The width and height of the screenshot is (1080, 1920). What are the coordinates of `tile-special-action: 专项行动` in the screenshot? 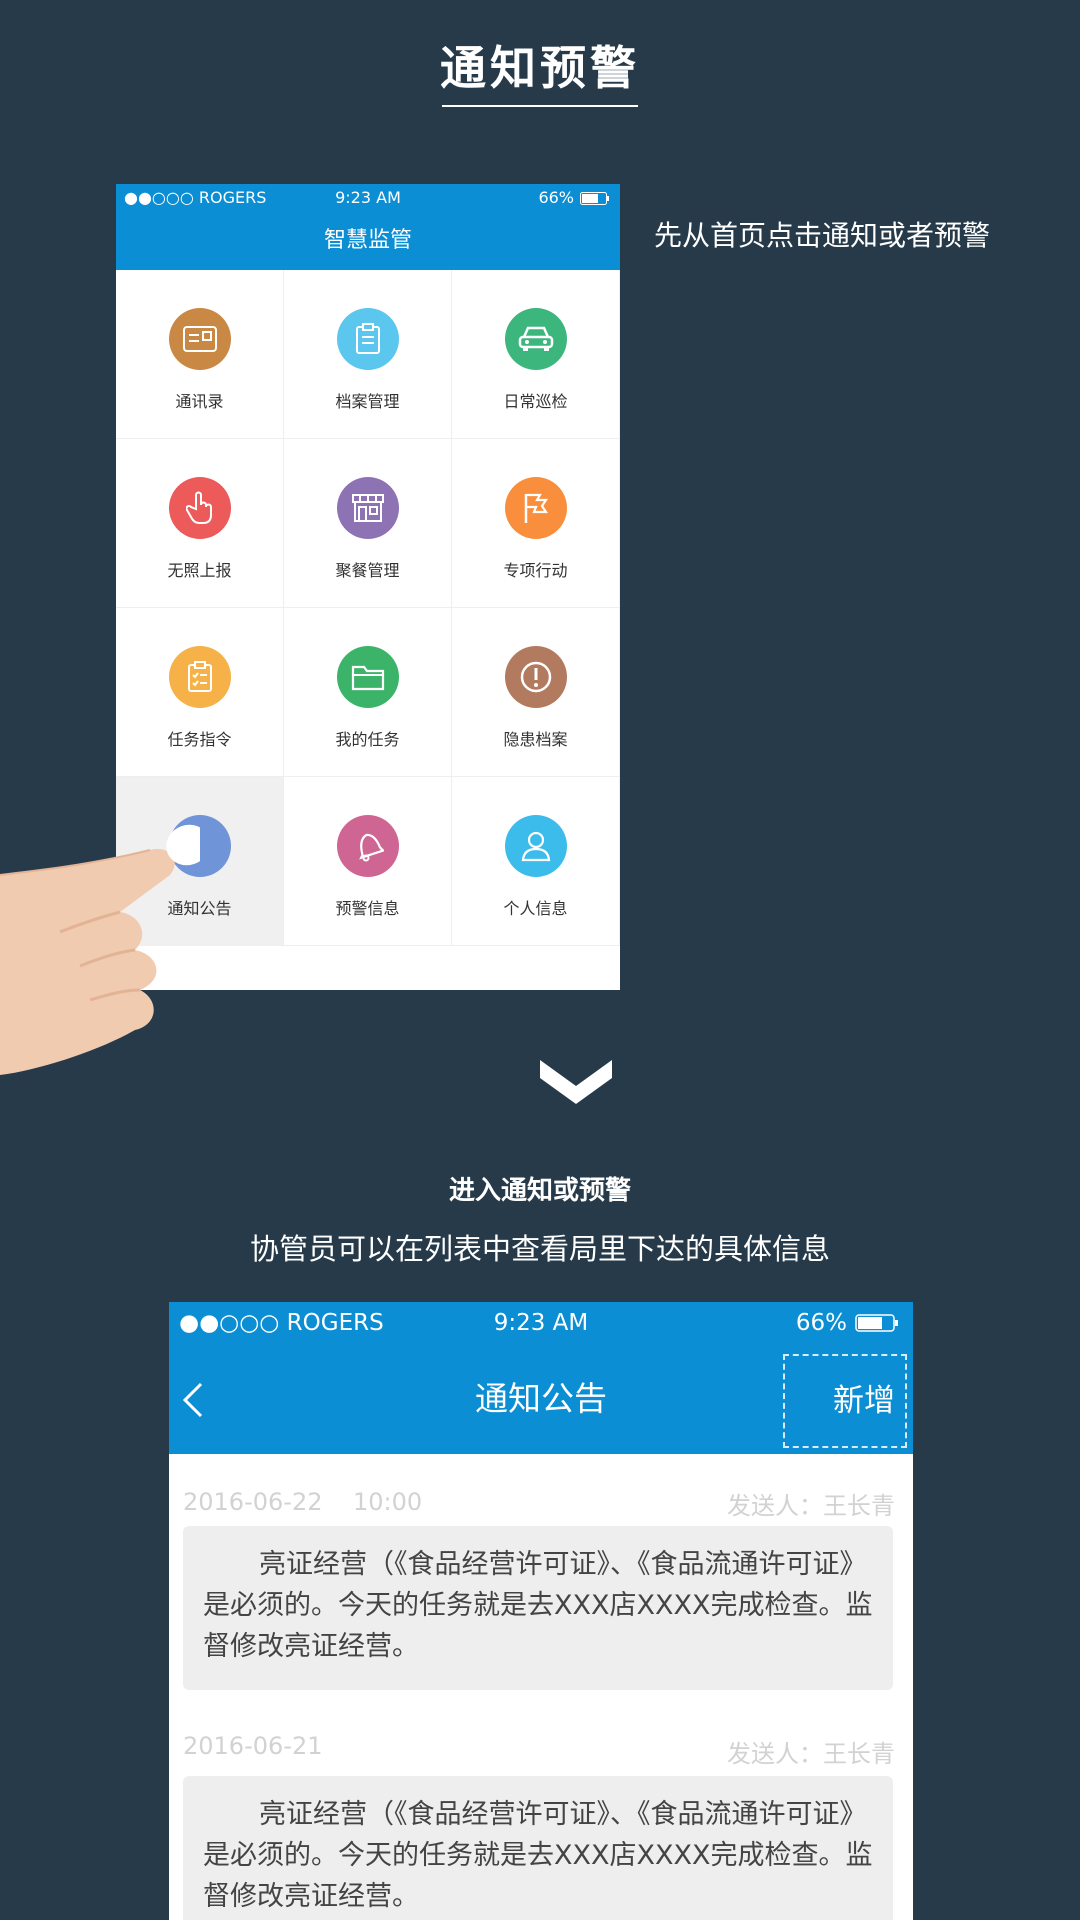 It's located at (536, 523).